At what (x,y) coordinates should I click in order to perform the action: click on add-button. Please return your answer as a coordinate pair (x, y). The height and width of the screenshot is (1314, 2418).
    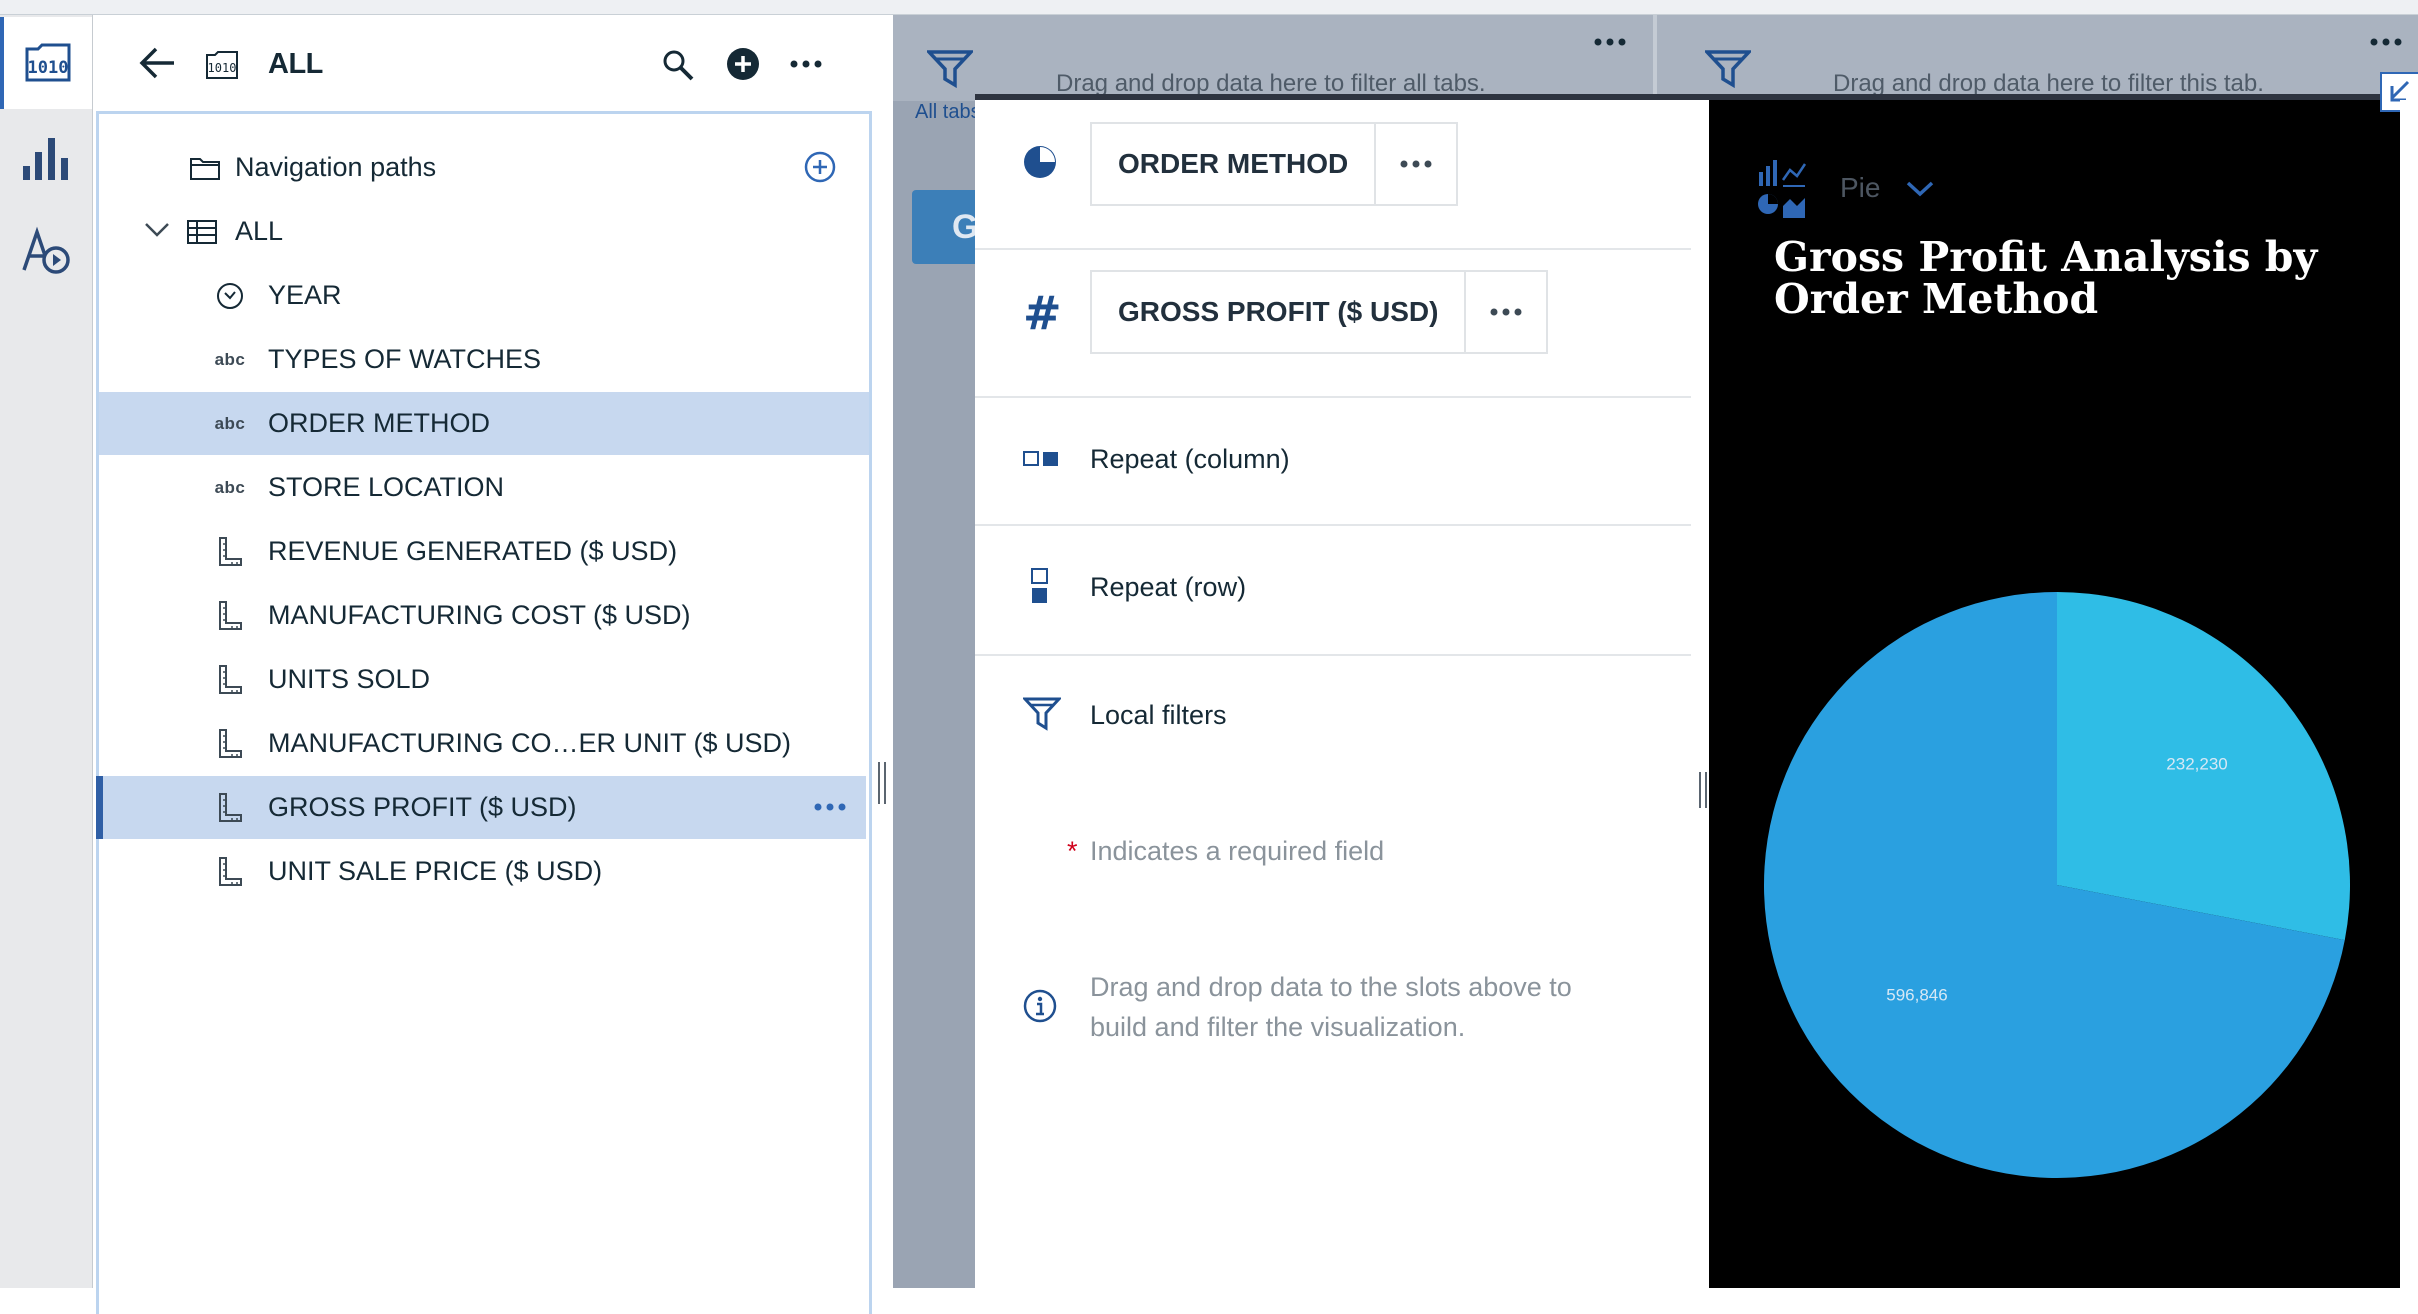
    Looking at the image, I should click on (743, 64).